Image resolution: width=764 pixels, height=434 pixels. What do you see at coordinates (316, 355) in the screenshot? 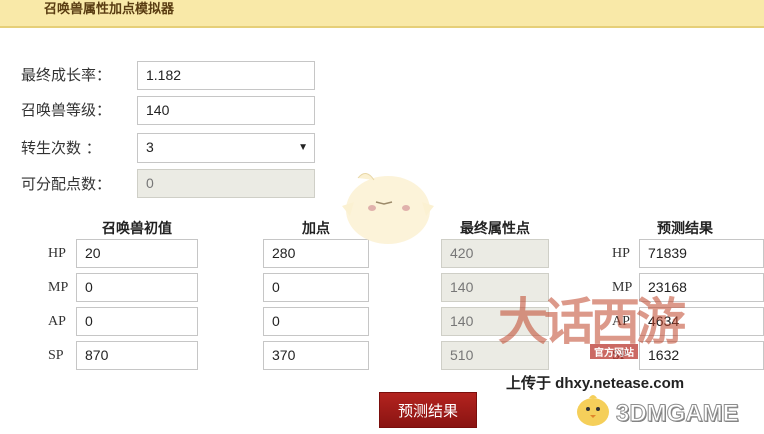
I see `added-sp-input: 370` at bounding box center [316, 355].